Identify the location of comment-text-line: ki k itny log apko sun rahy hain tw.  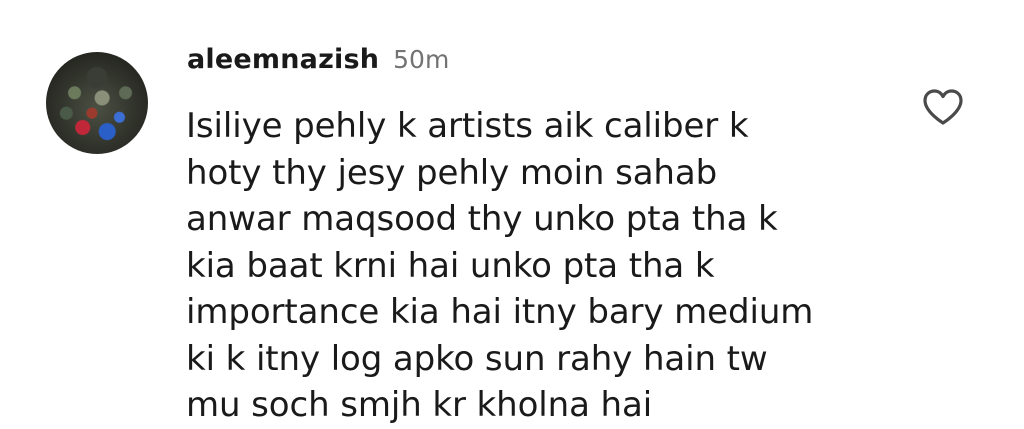
(477, 358).